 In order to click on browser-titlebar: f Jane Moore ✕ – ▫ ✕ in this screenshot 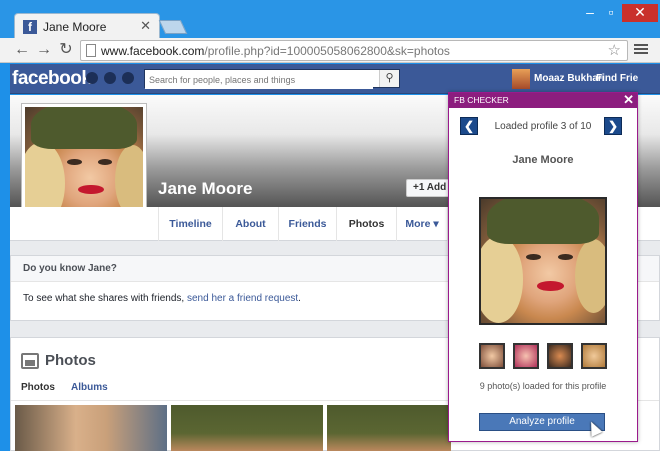, I will do `click(330, 19)`.